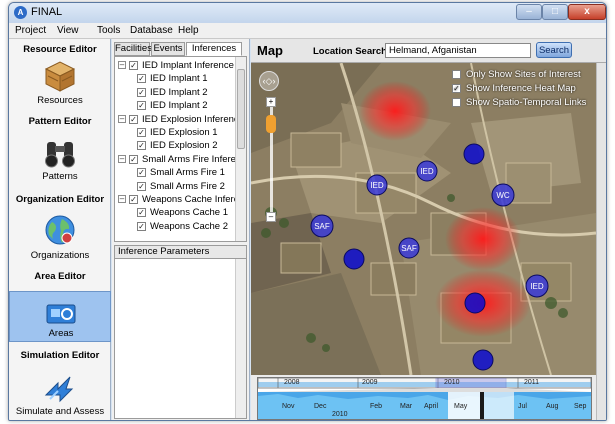 This screenshot has width=615, height=424. What do you see at coordinates (409, 248) in the screenshot?
I see `map-marker-label: SAF` at bounding box center [409, 248].